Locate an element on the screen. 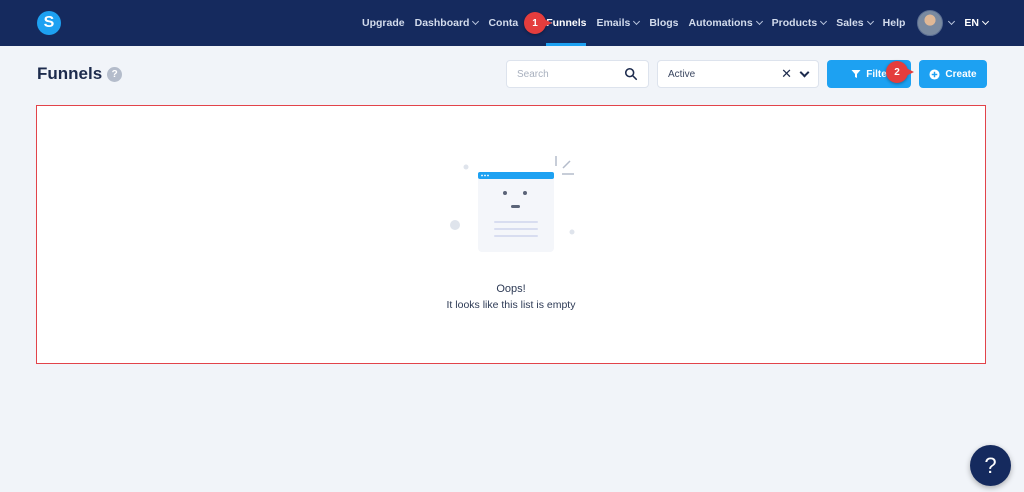  help-chat-button: ? is located at coordinates (990, 465).